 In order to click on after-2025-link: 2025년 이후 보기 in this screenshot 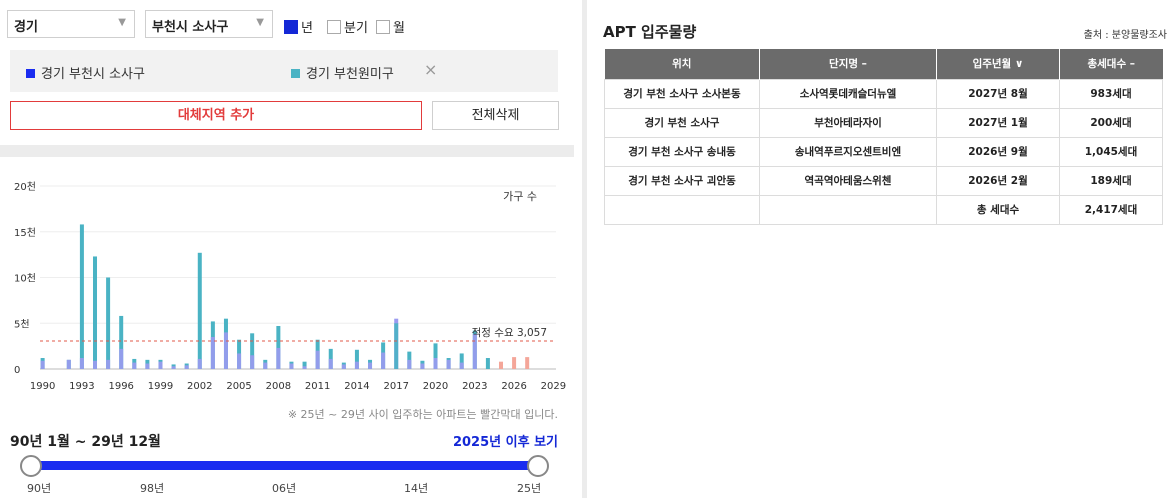, I will do `click(505, 440)`.